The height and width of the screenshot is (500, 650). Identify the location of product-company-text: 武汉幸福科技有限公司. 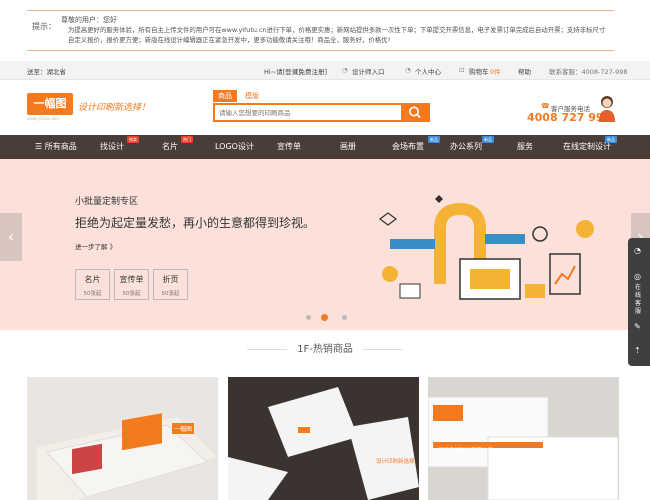
(466, 451).